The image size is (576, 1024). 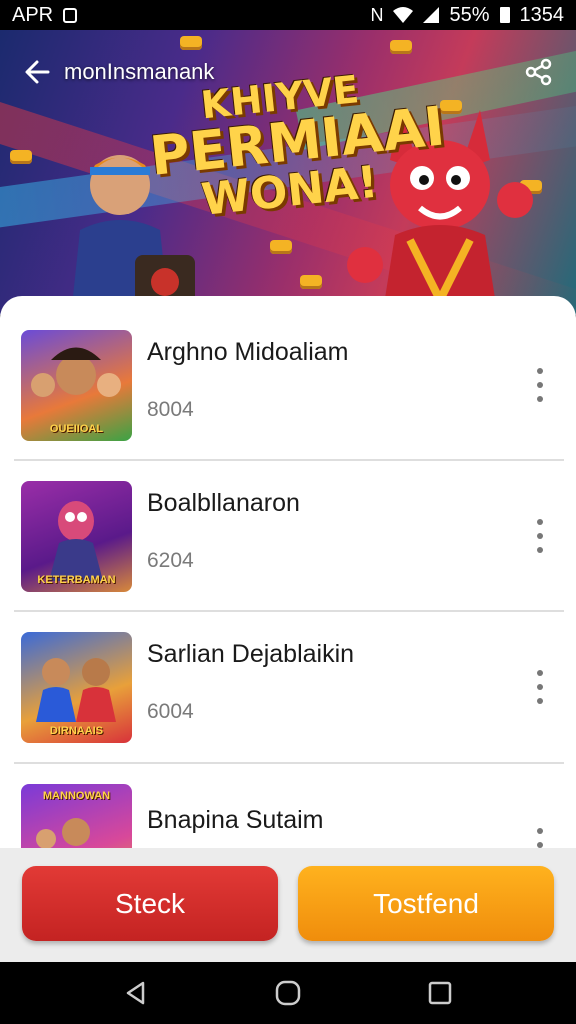 I want to click on share-icon, so click(x=538, y=72).